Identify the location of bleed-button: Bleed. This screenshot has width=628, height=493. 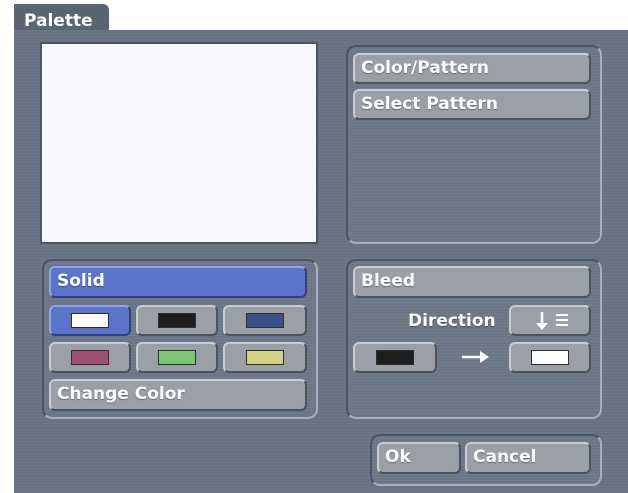
(472, 282).